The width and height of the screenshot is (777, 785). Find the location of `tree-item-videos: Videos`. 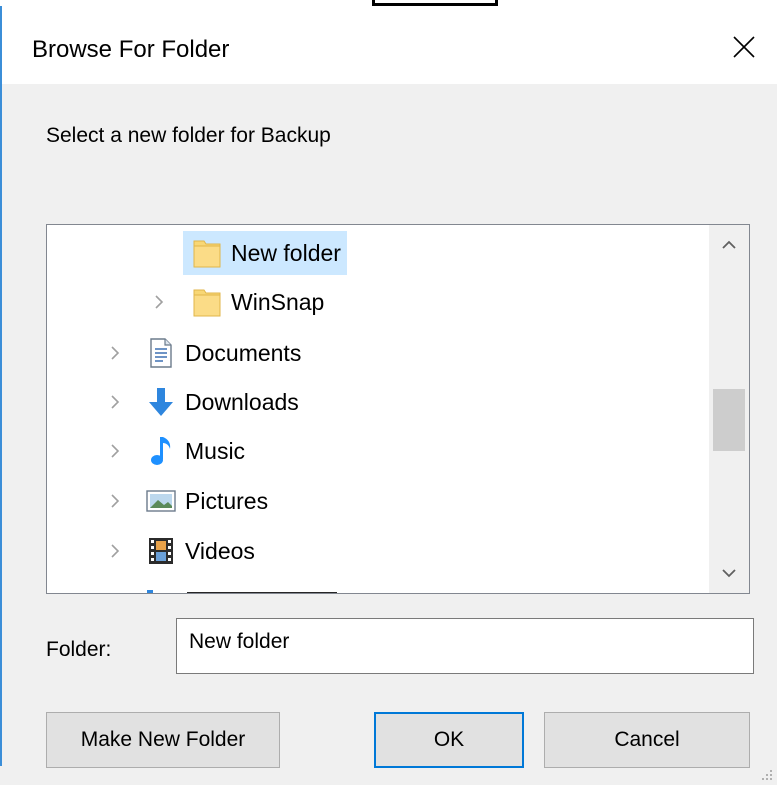

tree-item-videos: Videos is located at coordinates (183, 551).